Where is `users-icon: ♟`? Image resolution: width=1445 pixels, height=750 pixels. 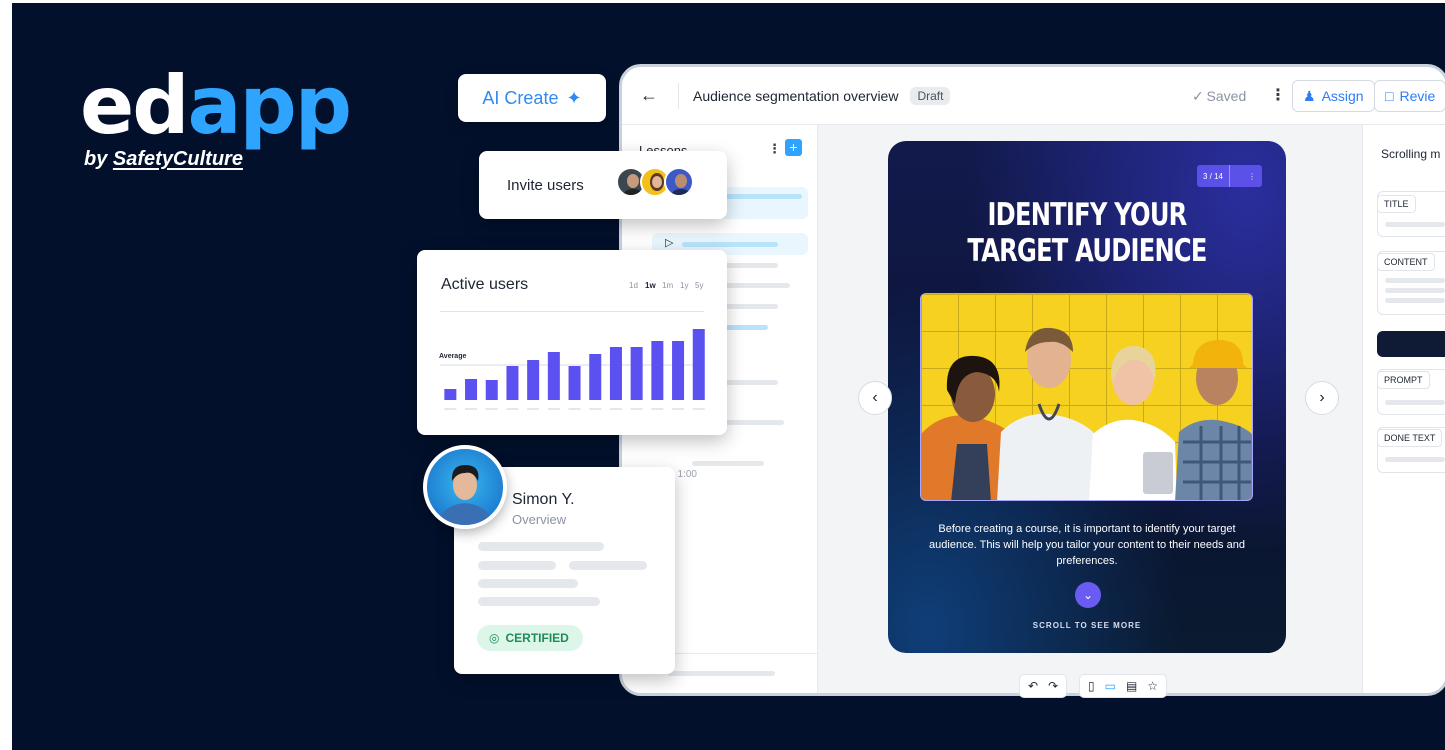
users-icon: ♟ is located at coordinates (1309, 95).